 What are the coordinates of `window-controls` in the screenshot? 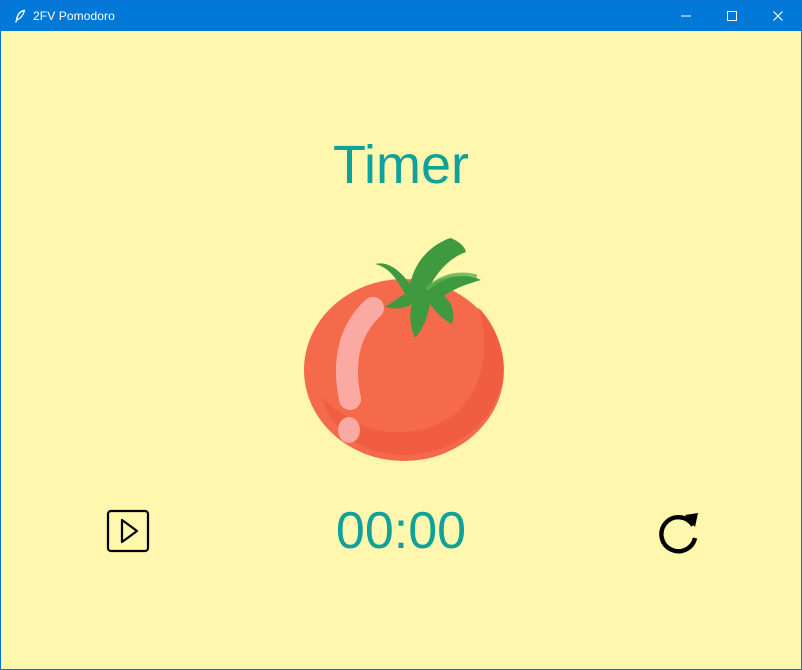 It's located at (732, 16).